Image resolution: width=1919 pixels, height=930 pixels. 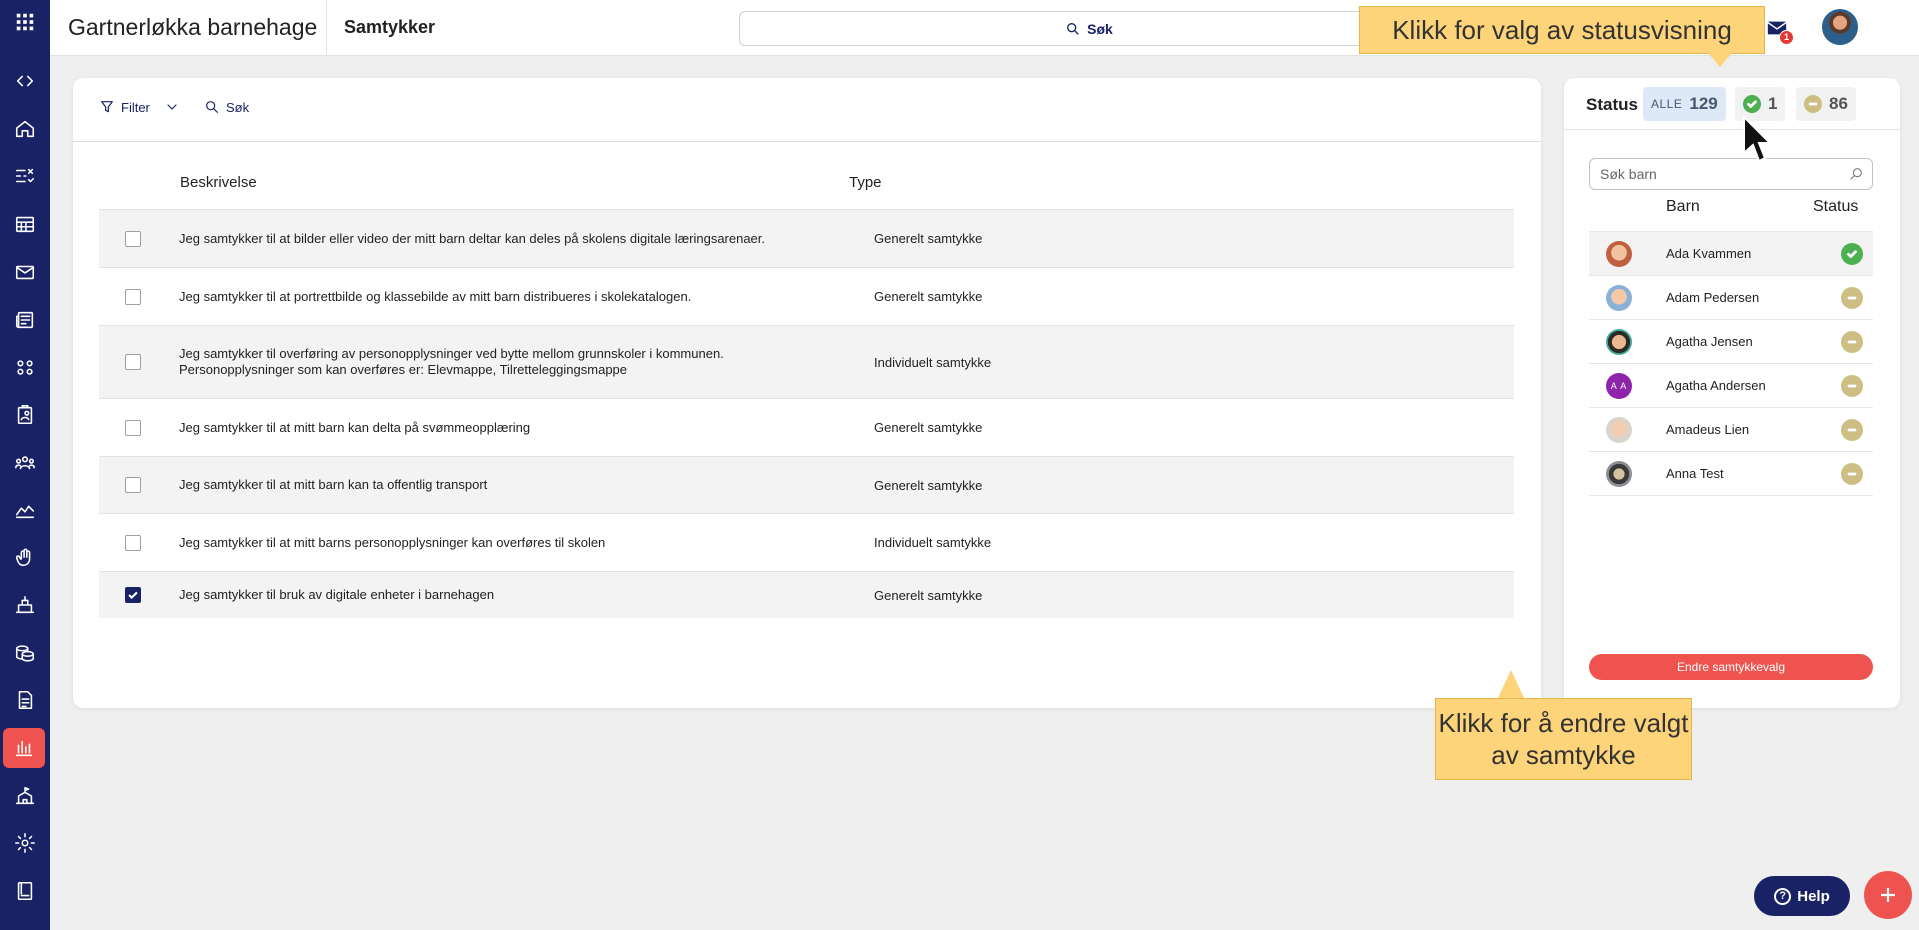 I want to click on child-row: Agatha Jensen, so click(x=1731, y=341).